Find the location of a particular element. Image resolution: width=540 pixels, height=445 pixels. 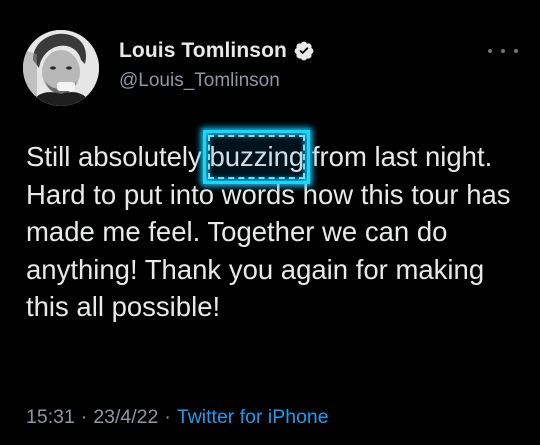

tweet-source-link: Twitter for iPhone is located at coordinates (253, 417).